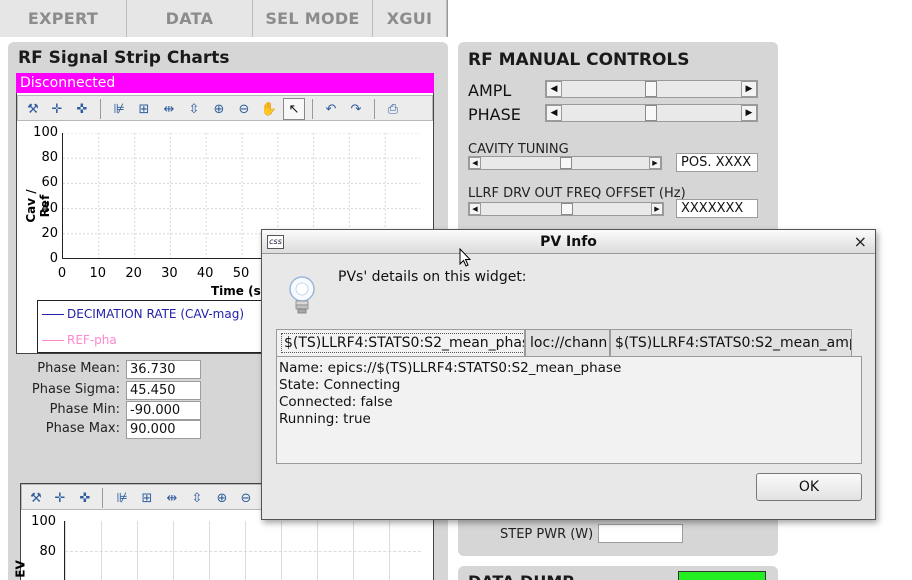 The image size is (912, 580). Describe the element at coordinates (205, 273) in the screenshot. I see `x-tick-label: 40` at that location.